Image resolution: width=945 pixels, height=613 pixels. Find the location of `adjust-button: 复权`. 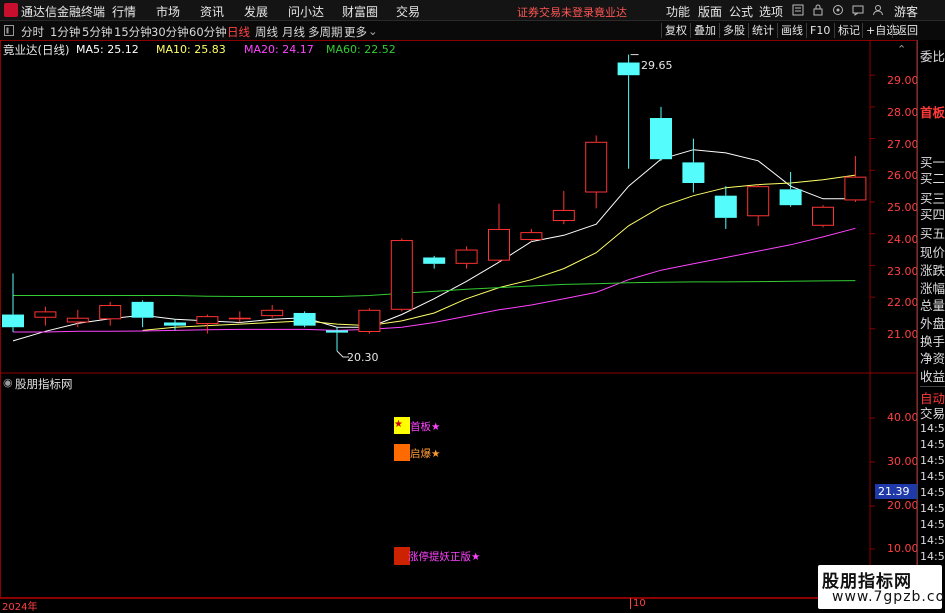

adjust-button: 复权 is located at coordinates (675, 30).